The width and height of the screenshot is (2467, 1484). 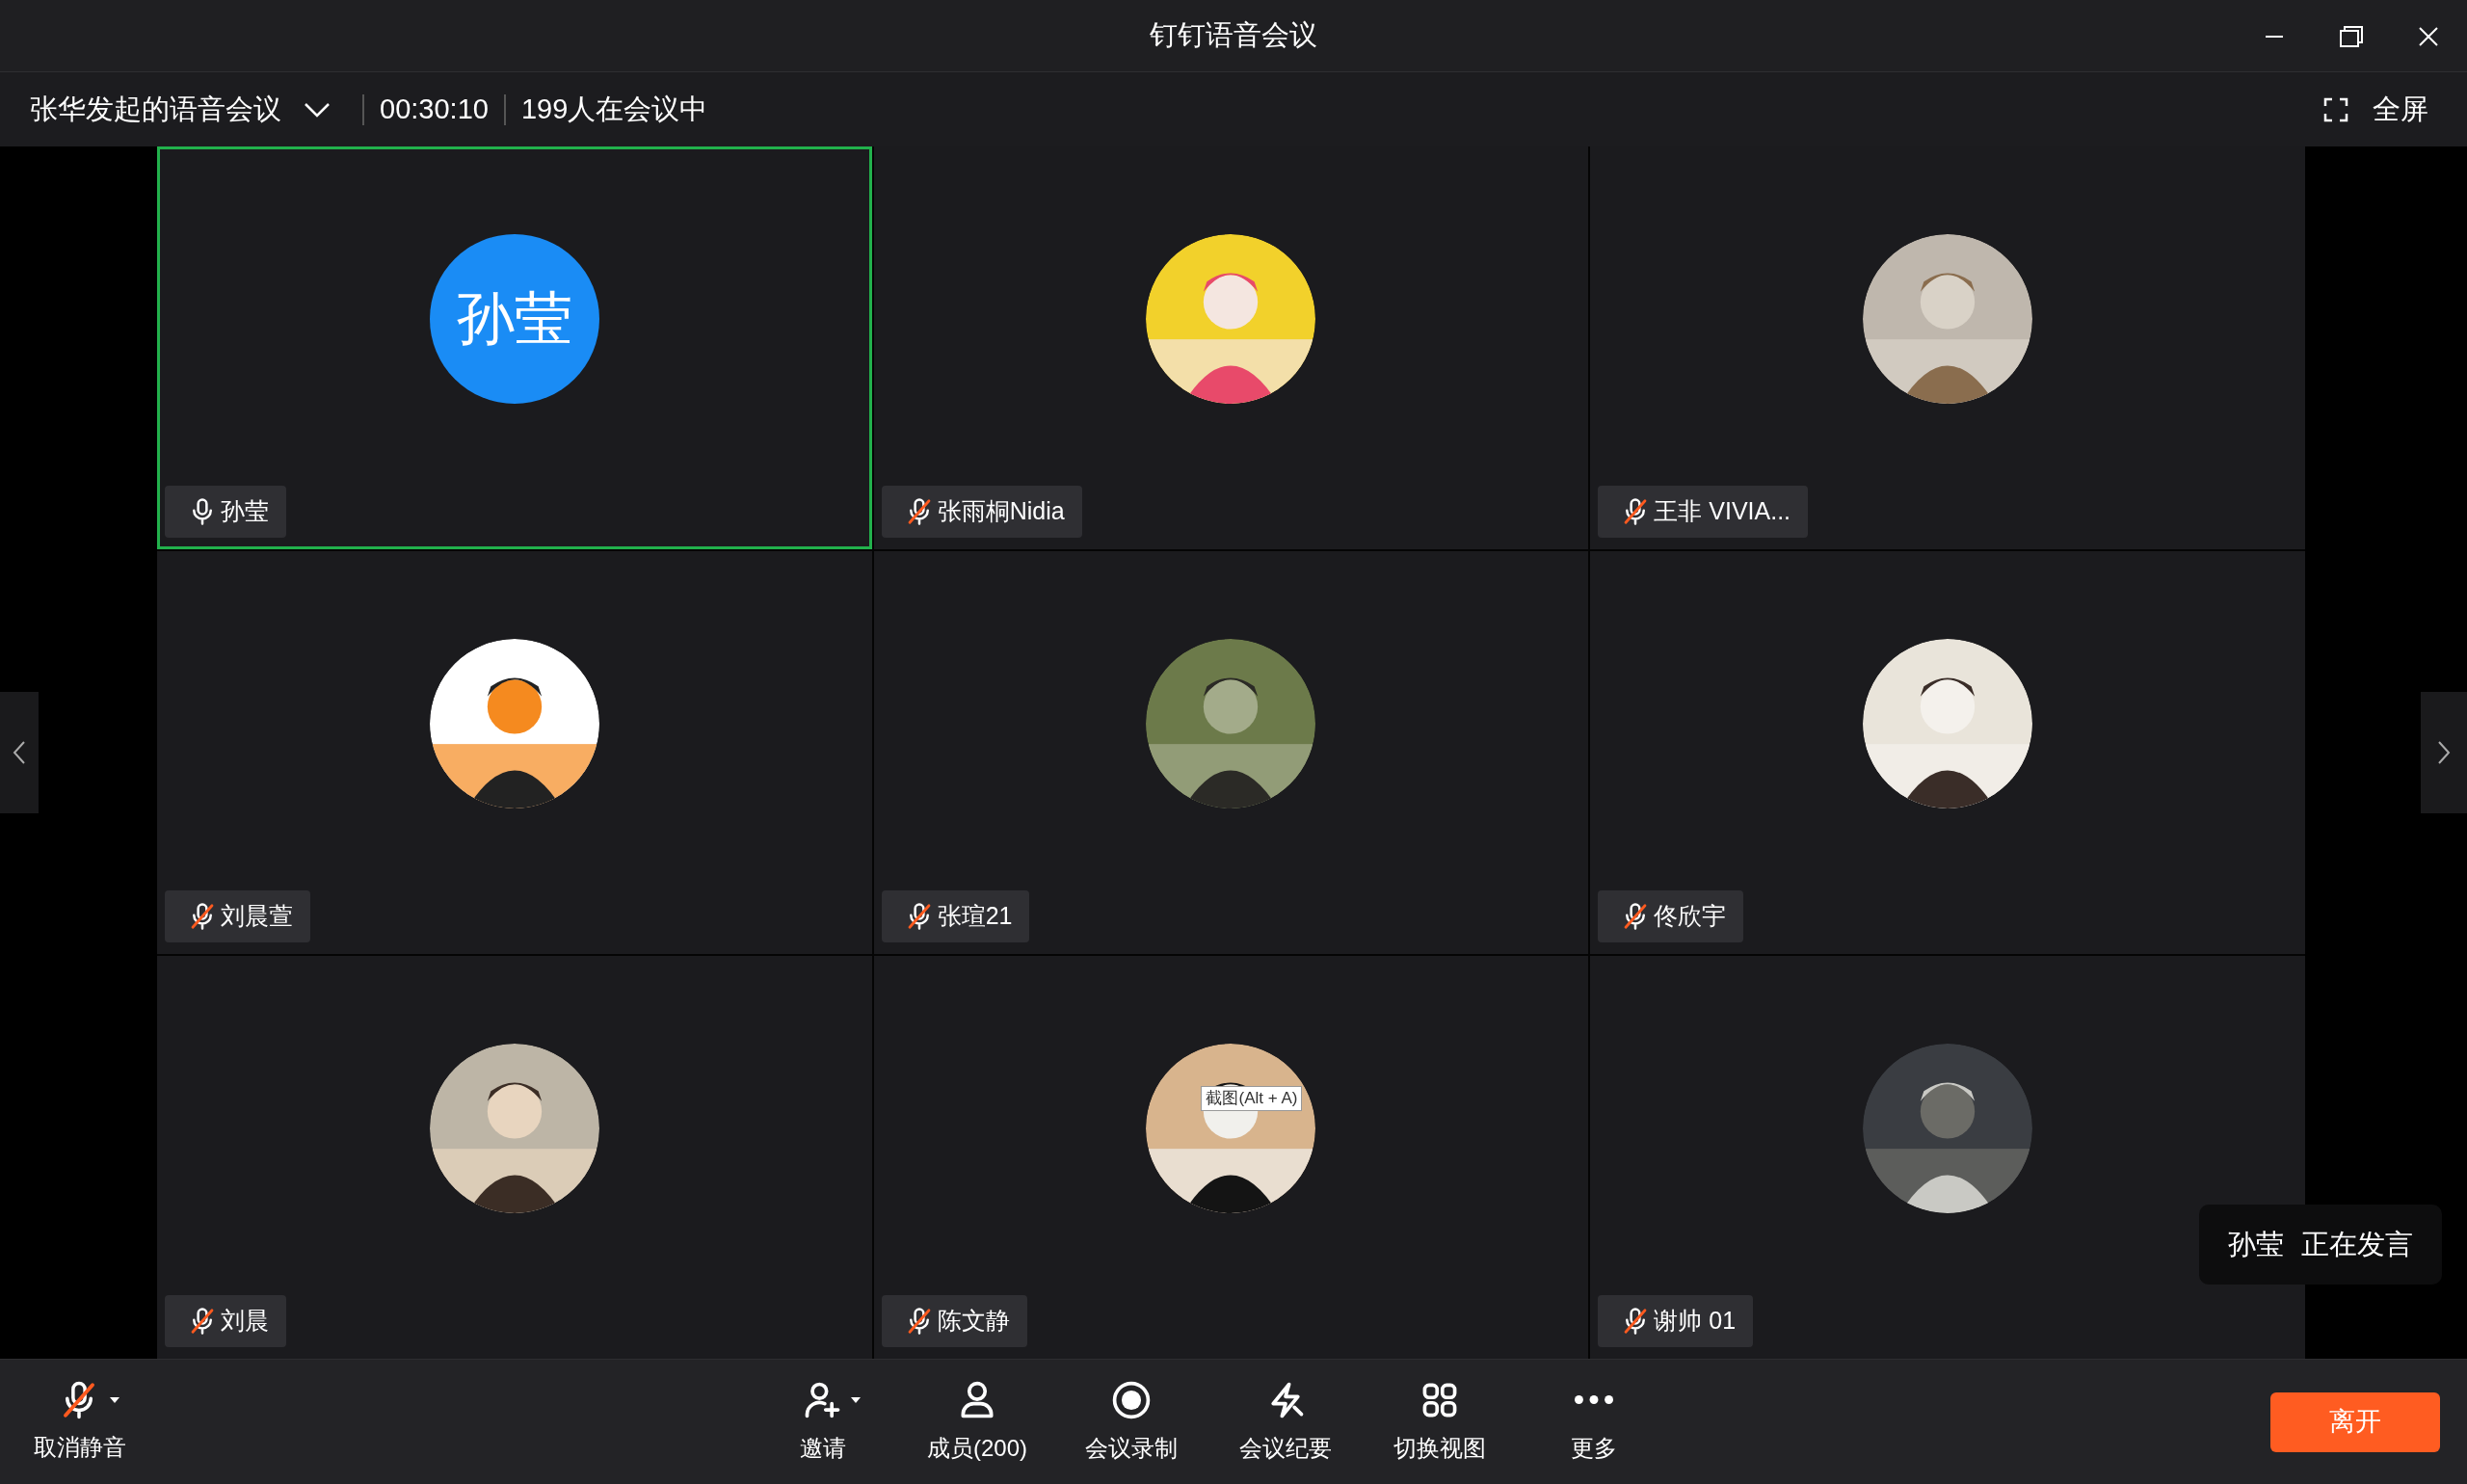 What do you see at coordinates (1695, 1321) in the screenshot?
I see `participant-name: 谢帅 01` at bounding box center [1695, 1321].